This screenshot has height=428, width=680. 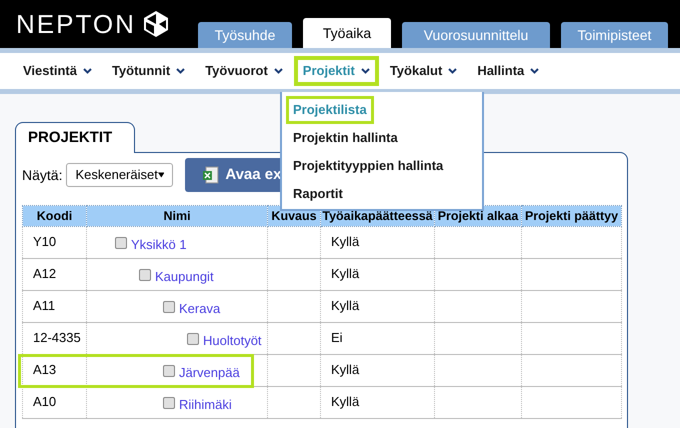 I want to click on table-cell-text: A12, so click(x=44, y=273).